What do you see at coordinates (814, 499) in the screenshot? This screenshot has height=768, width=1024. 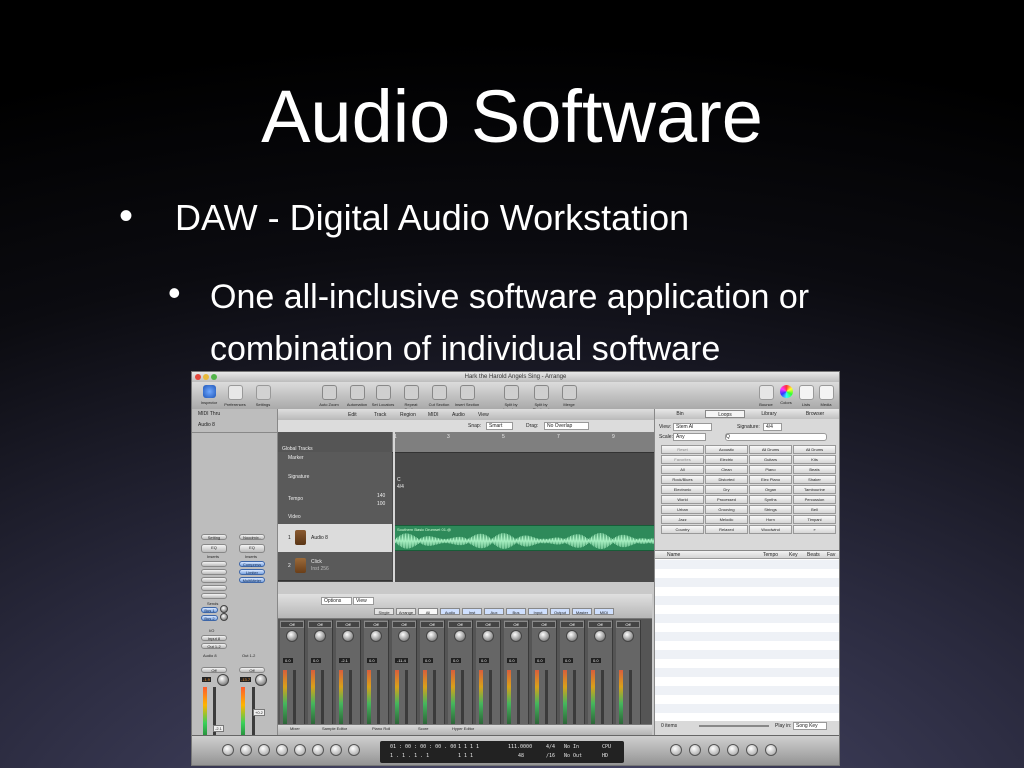 I see `keyword-button: Percussion` at bounding box center [814, 499].